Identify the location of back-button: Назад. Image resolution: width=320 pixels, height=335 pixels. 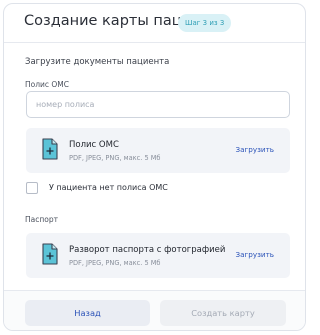
(87, 313).